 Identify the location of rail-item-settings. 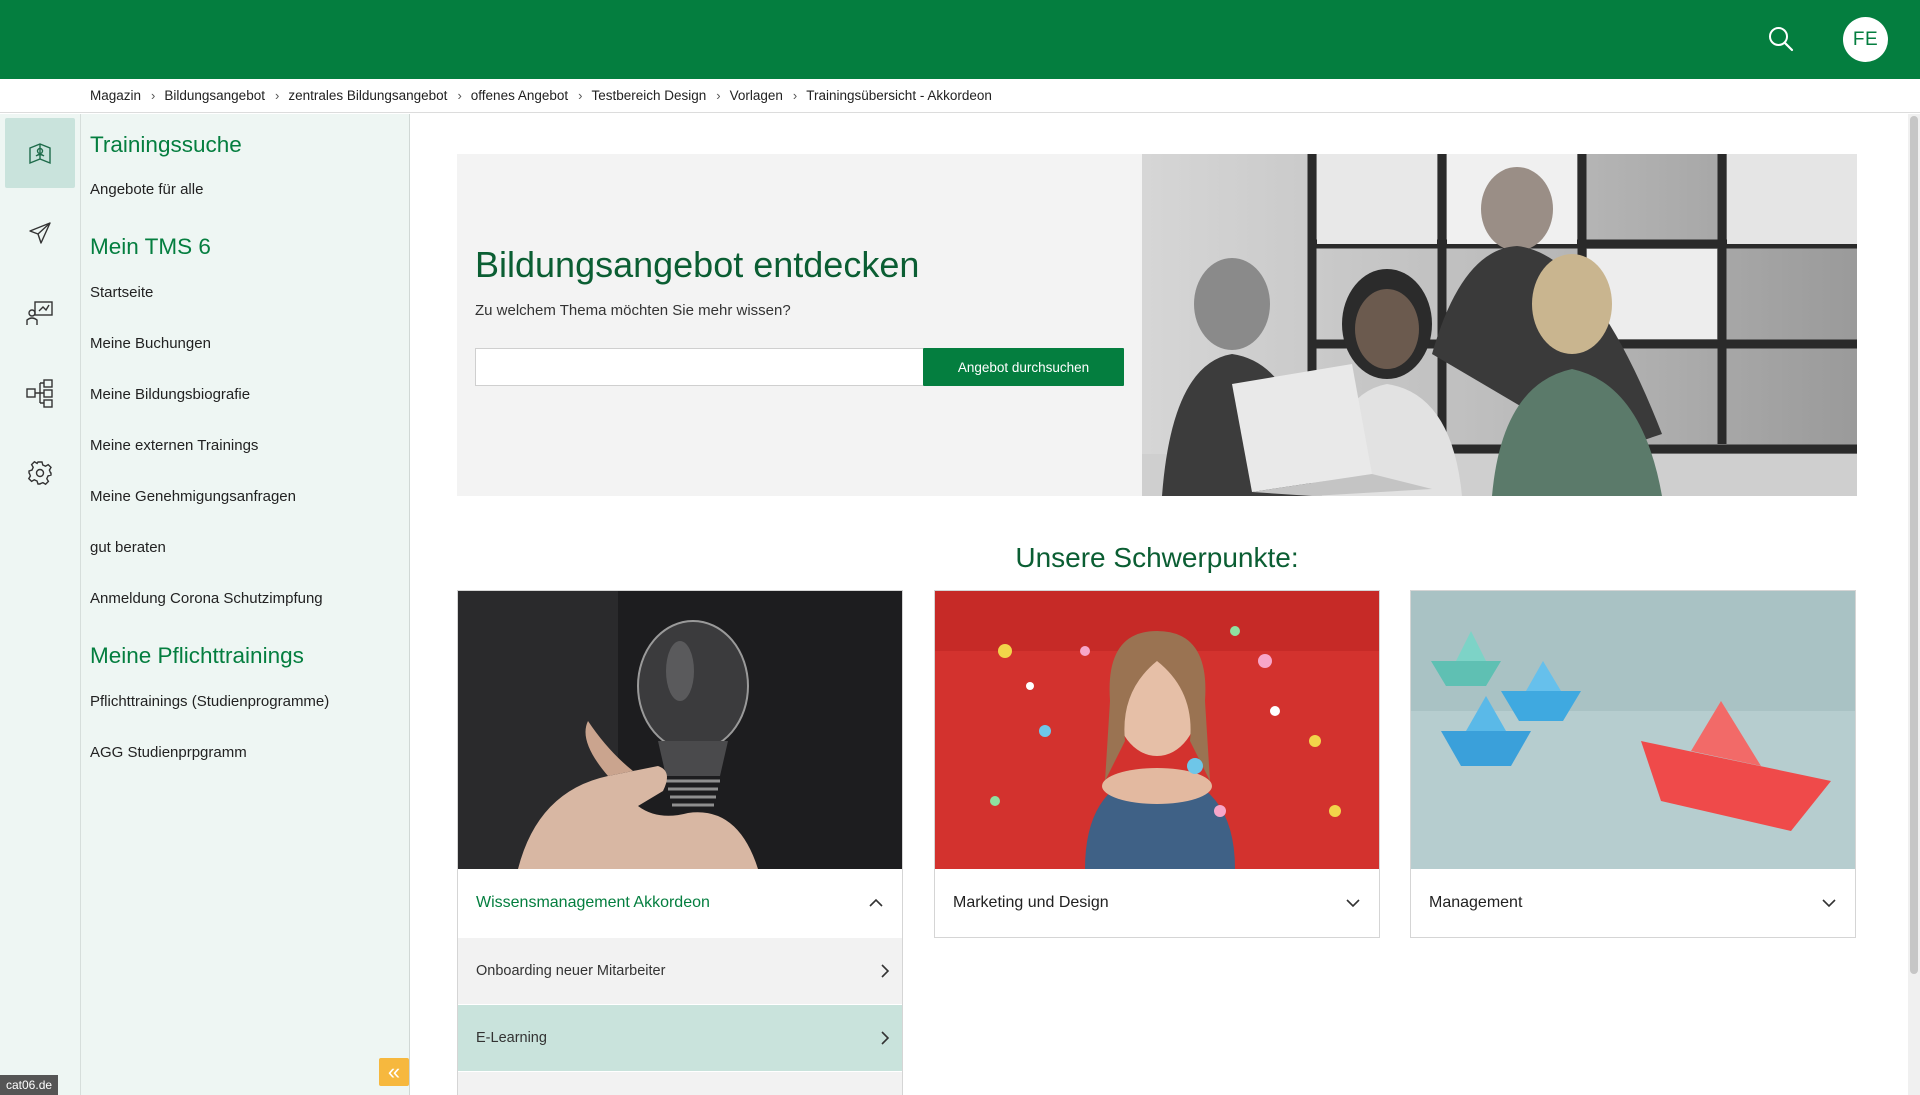
(40, 473).